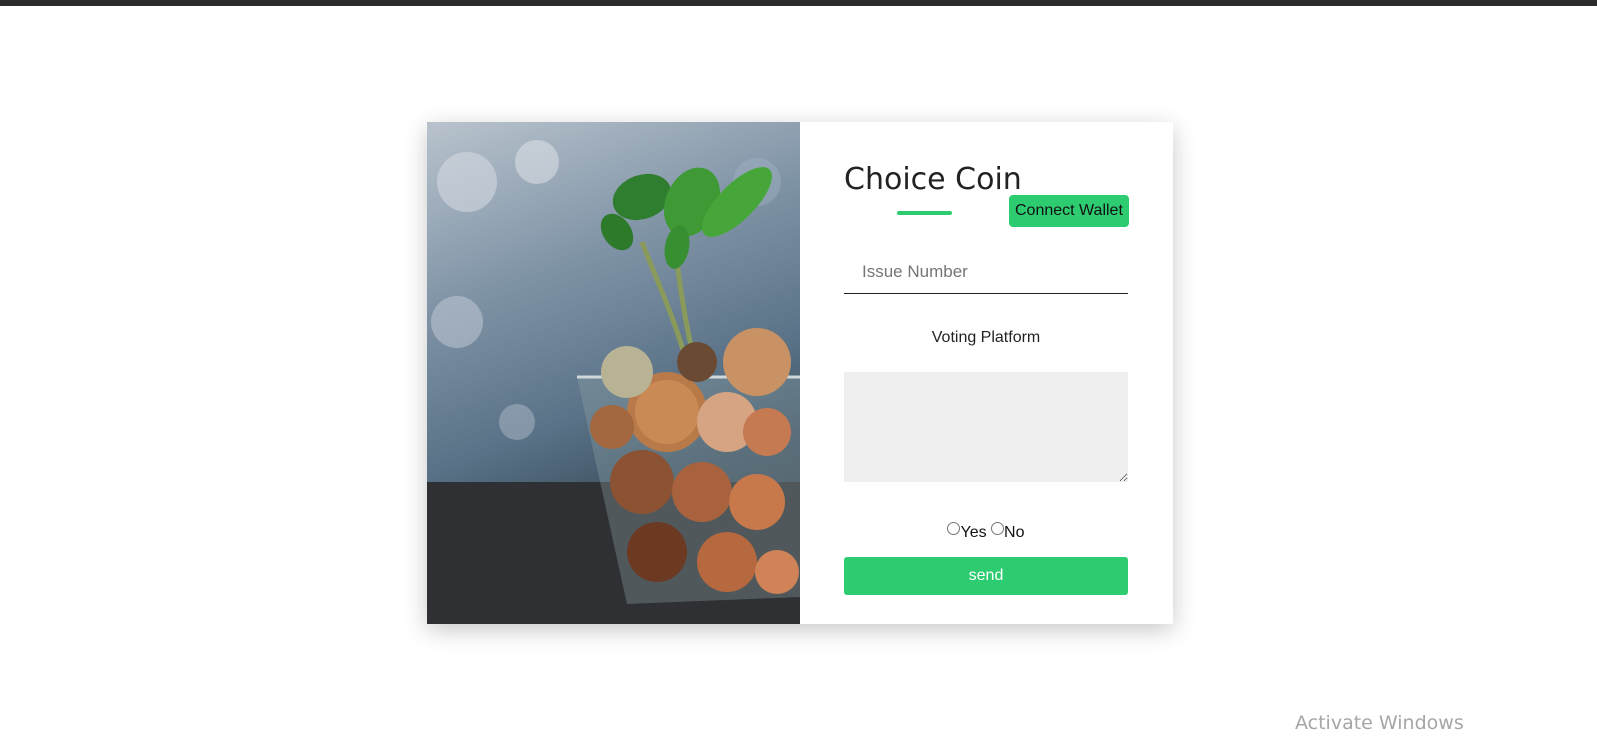 The image size is (1597, 737). I want to click on no-radio, so click(998, 528).